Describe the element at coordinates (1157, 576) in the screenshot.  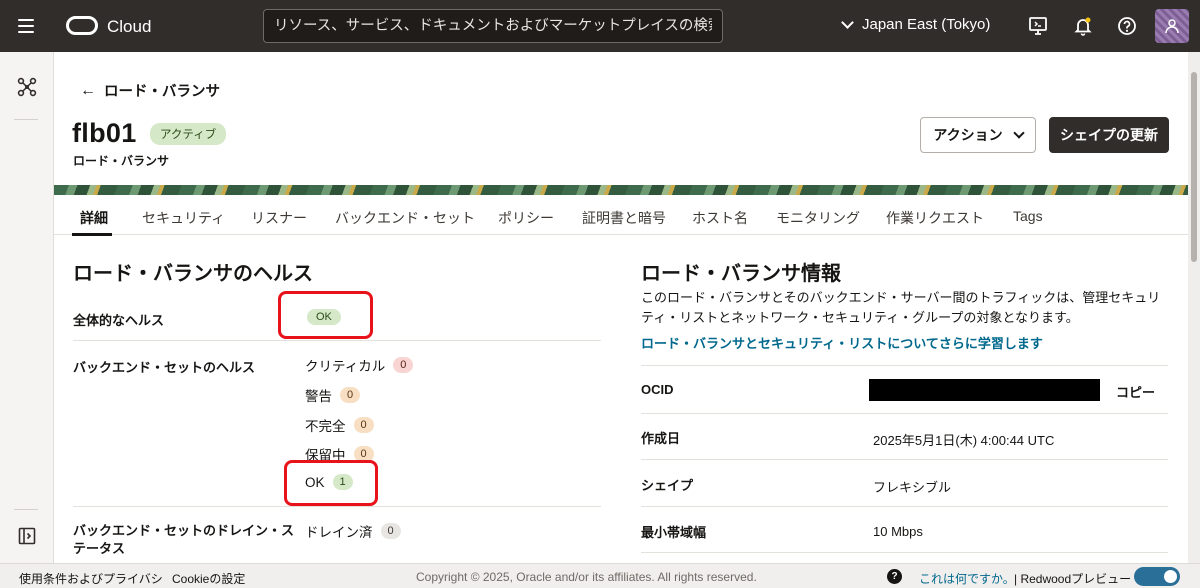
I see `redwood-preview-toggle` at that location.